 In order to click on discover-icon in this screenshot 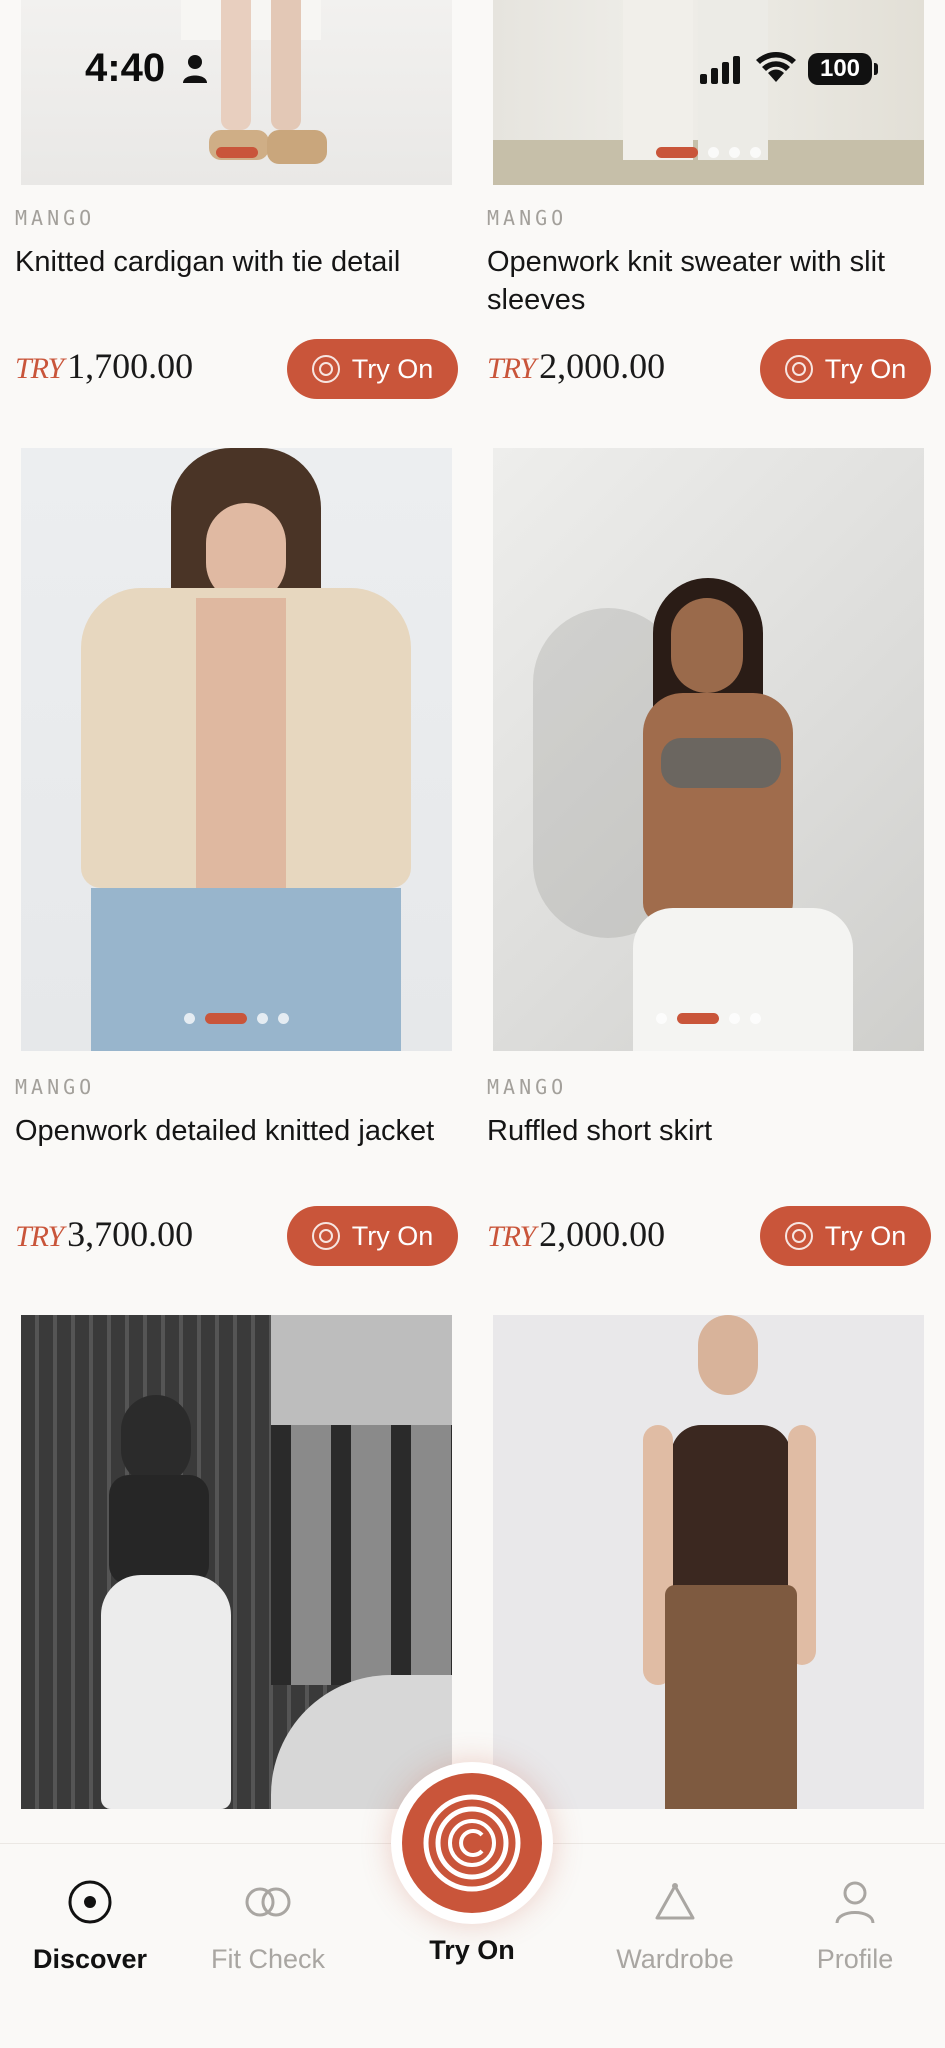, I will do `click(90, 1902)`.